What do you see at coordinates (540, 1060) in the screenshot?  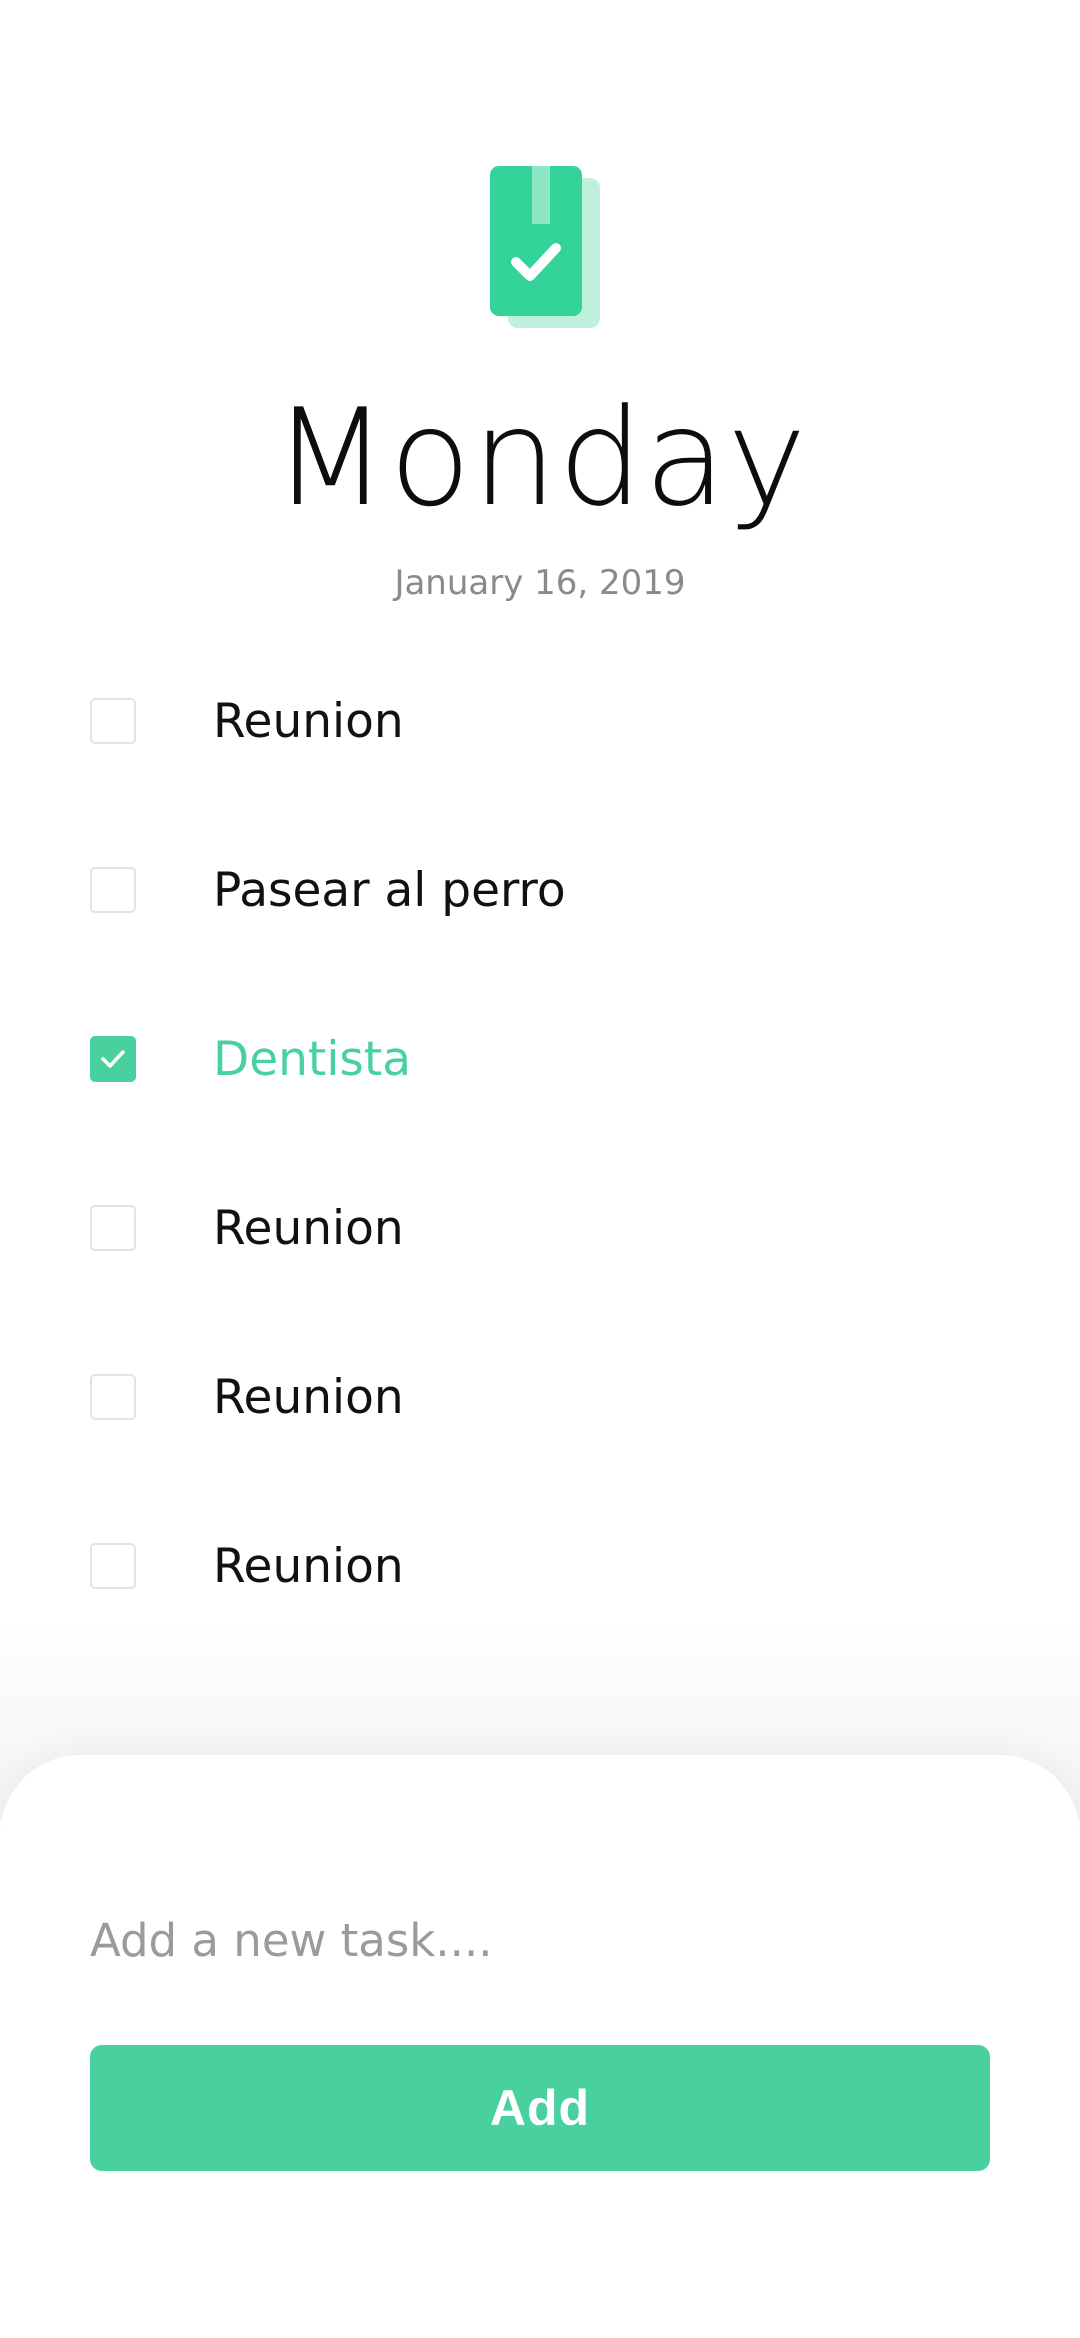 I see `task-item: Dentista` at bounding box center [540, 1060].